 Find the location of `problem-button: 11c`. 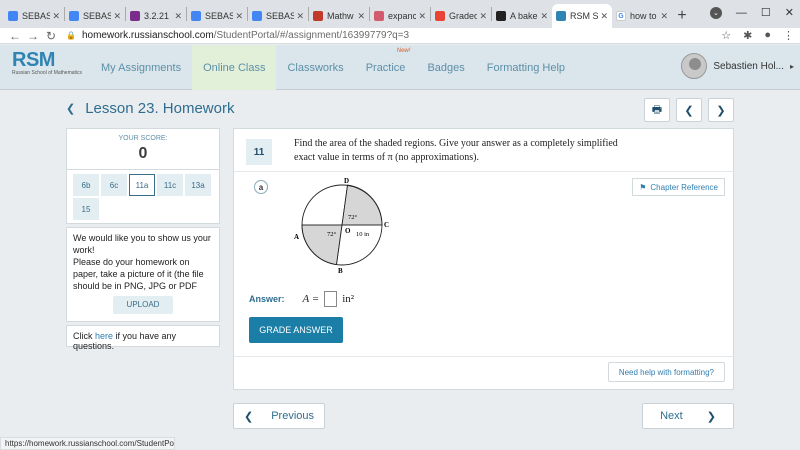

problem-button: 11c is located at coordinates (170, 185).